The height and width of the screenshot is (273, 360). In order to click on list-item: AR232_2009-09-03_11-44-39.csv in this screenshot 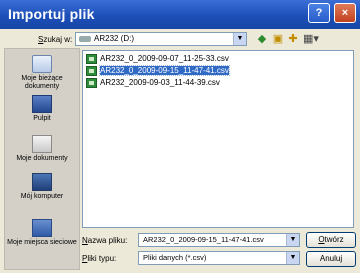, I will do `click(153, 83)`.